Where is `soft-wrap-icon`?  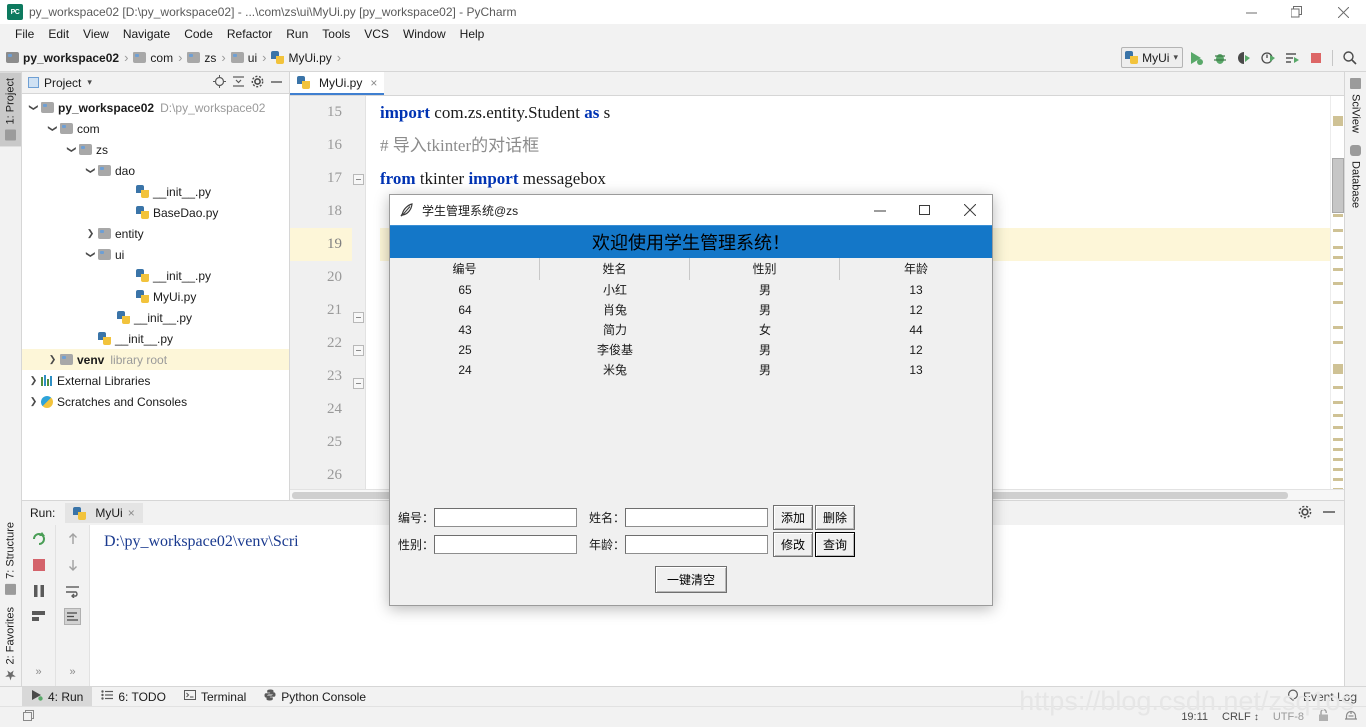
soft-wrap-icon is located at coordinates (72, 590).